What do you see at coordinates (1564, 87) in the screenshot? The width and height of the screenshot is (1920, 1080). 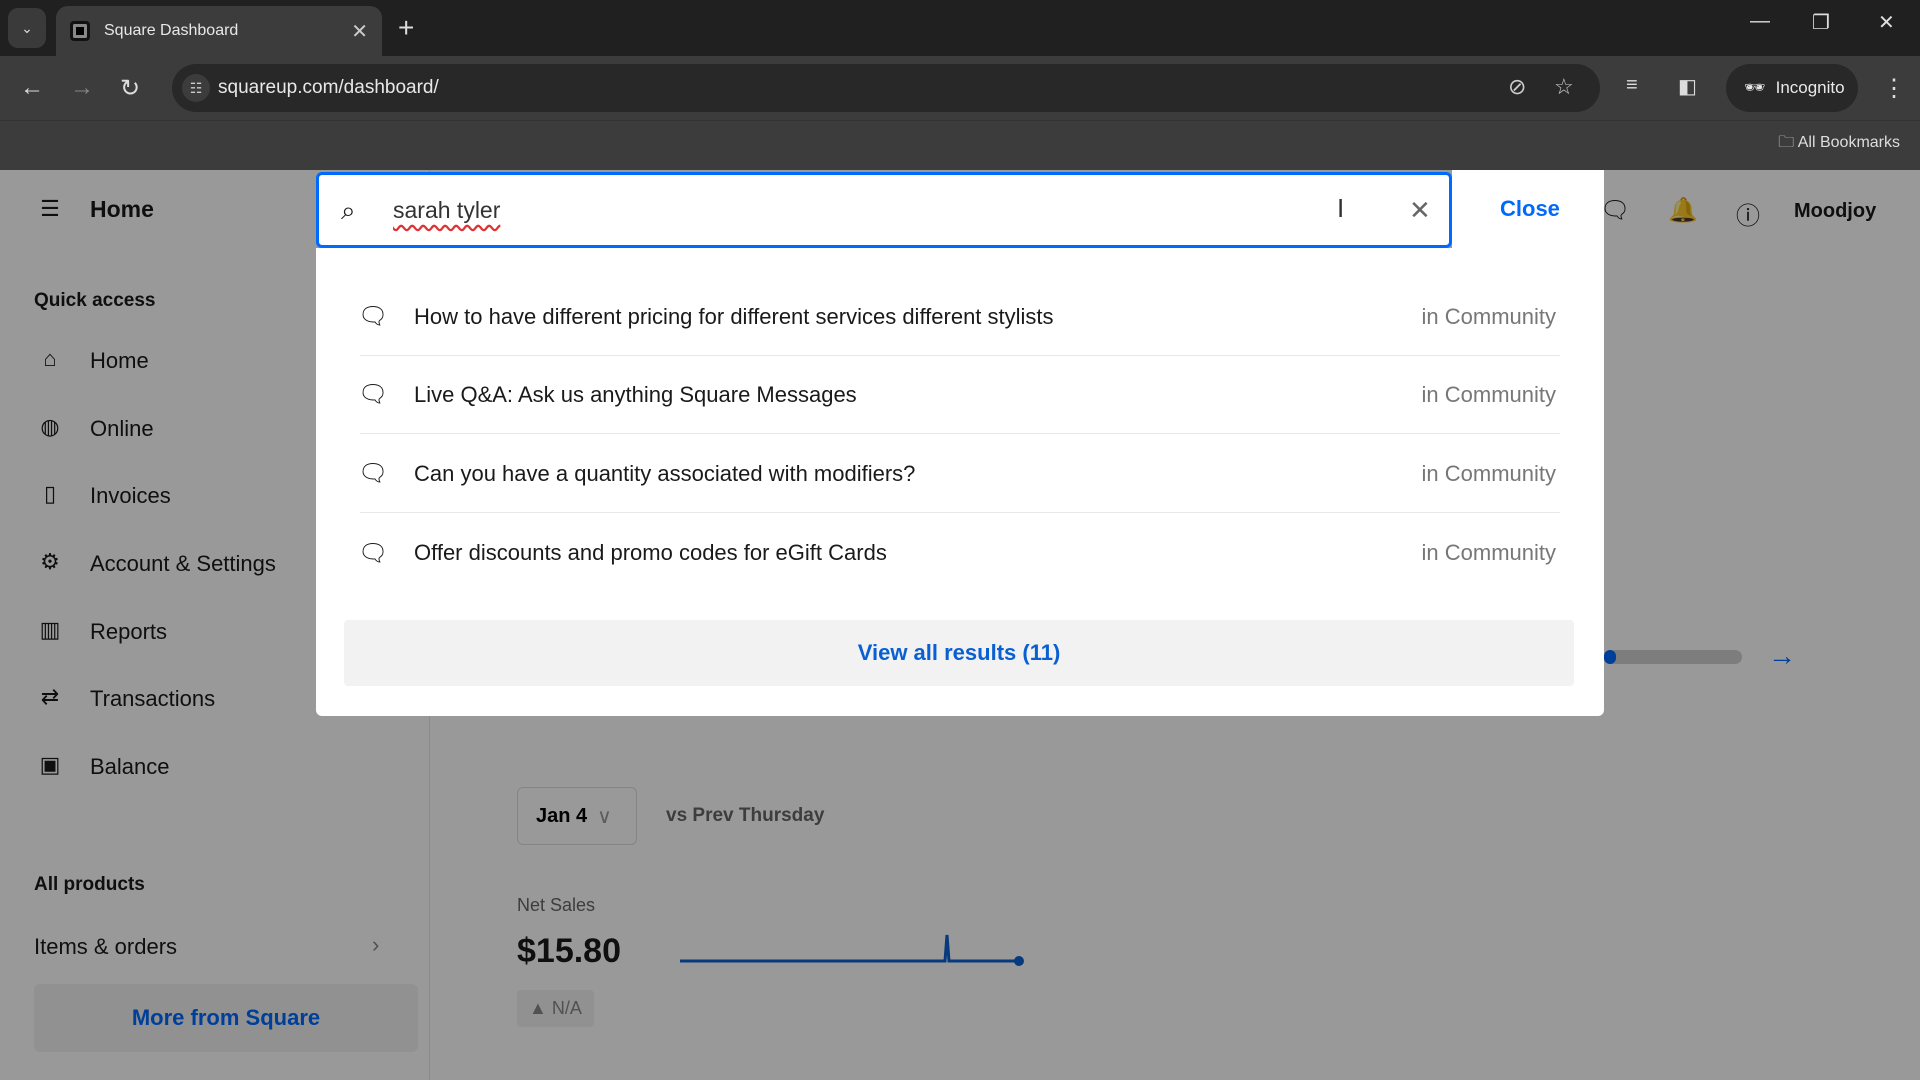 I see `star-icon: ☆` at bounding box center [1564, 87].